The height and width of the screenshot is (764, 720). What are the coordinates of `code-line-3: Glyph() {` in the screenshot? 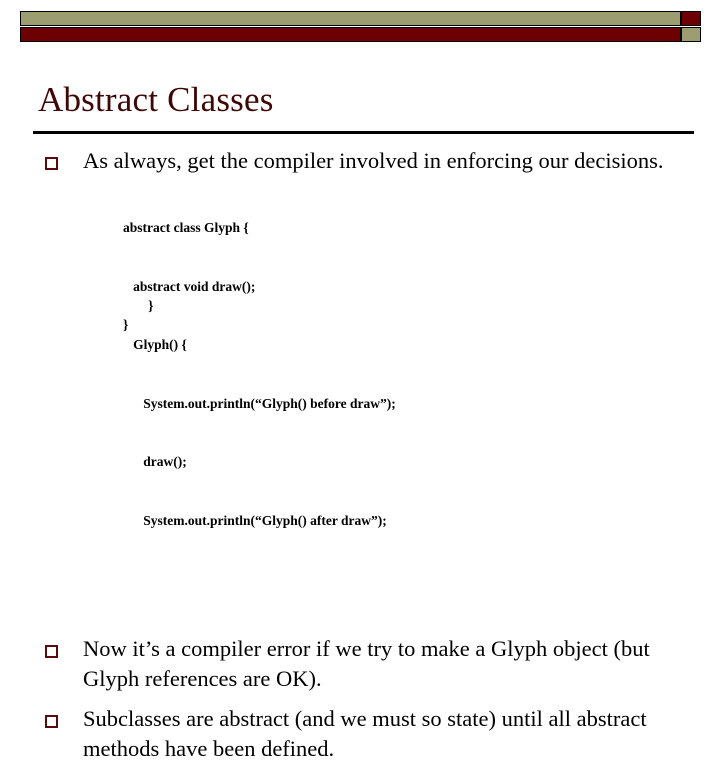 It's located at (155, 344).